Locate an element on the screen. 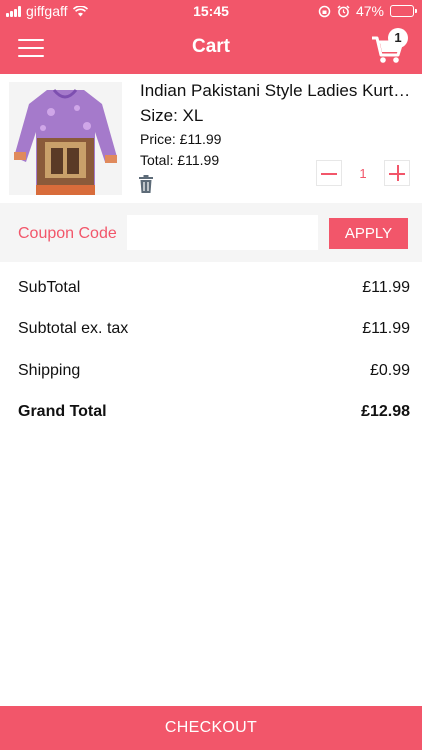 The image size is (422, 750). coupon-section: Coupon Code APPLY is located at coordinates (211, 232).